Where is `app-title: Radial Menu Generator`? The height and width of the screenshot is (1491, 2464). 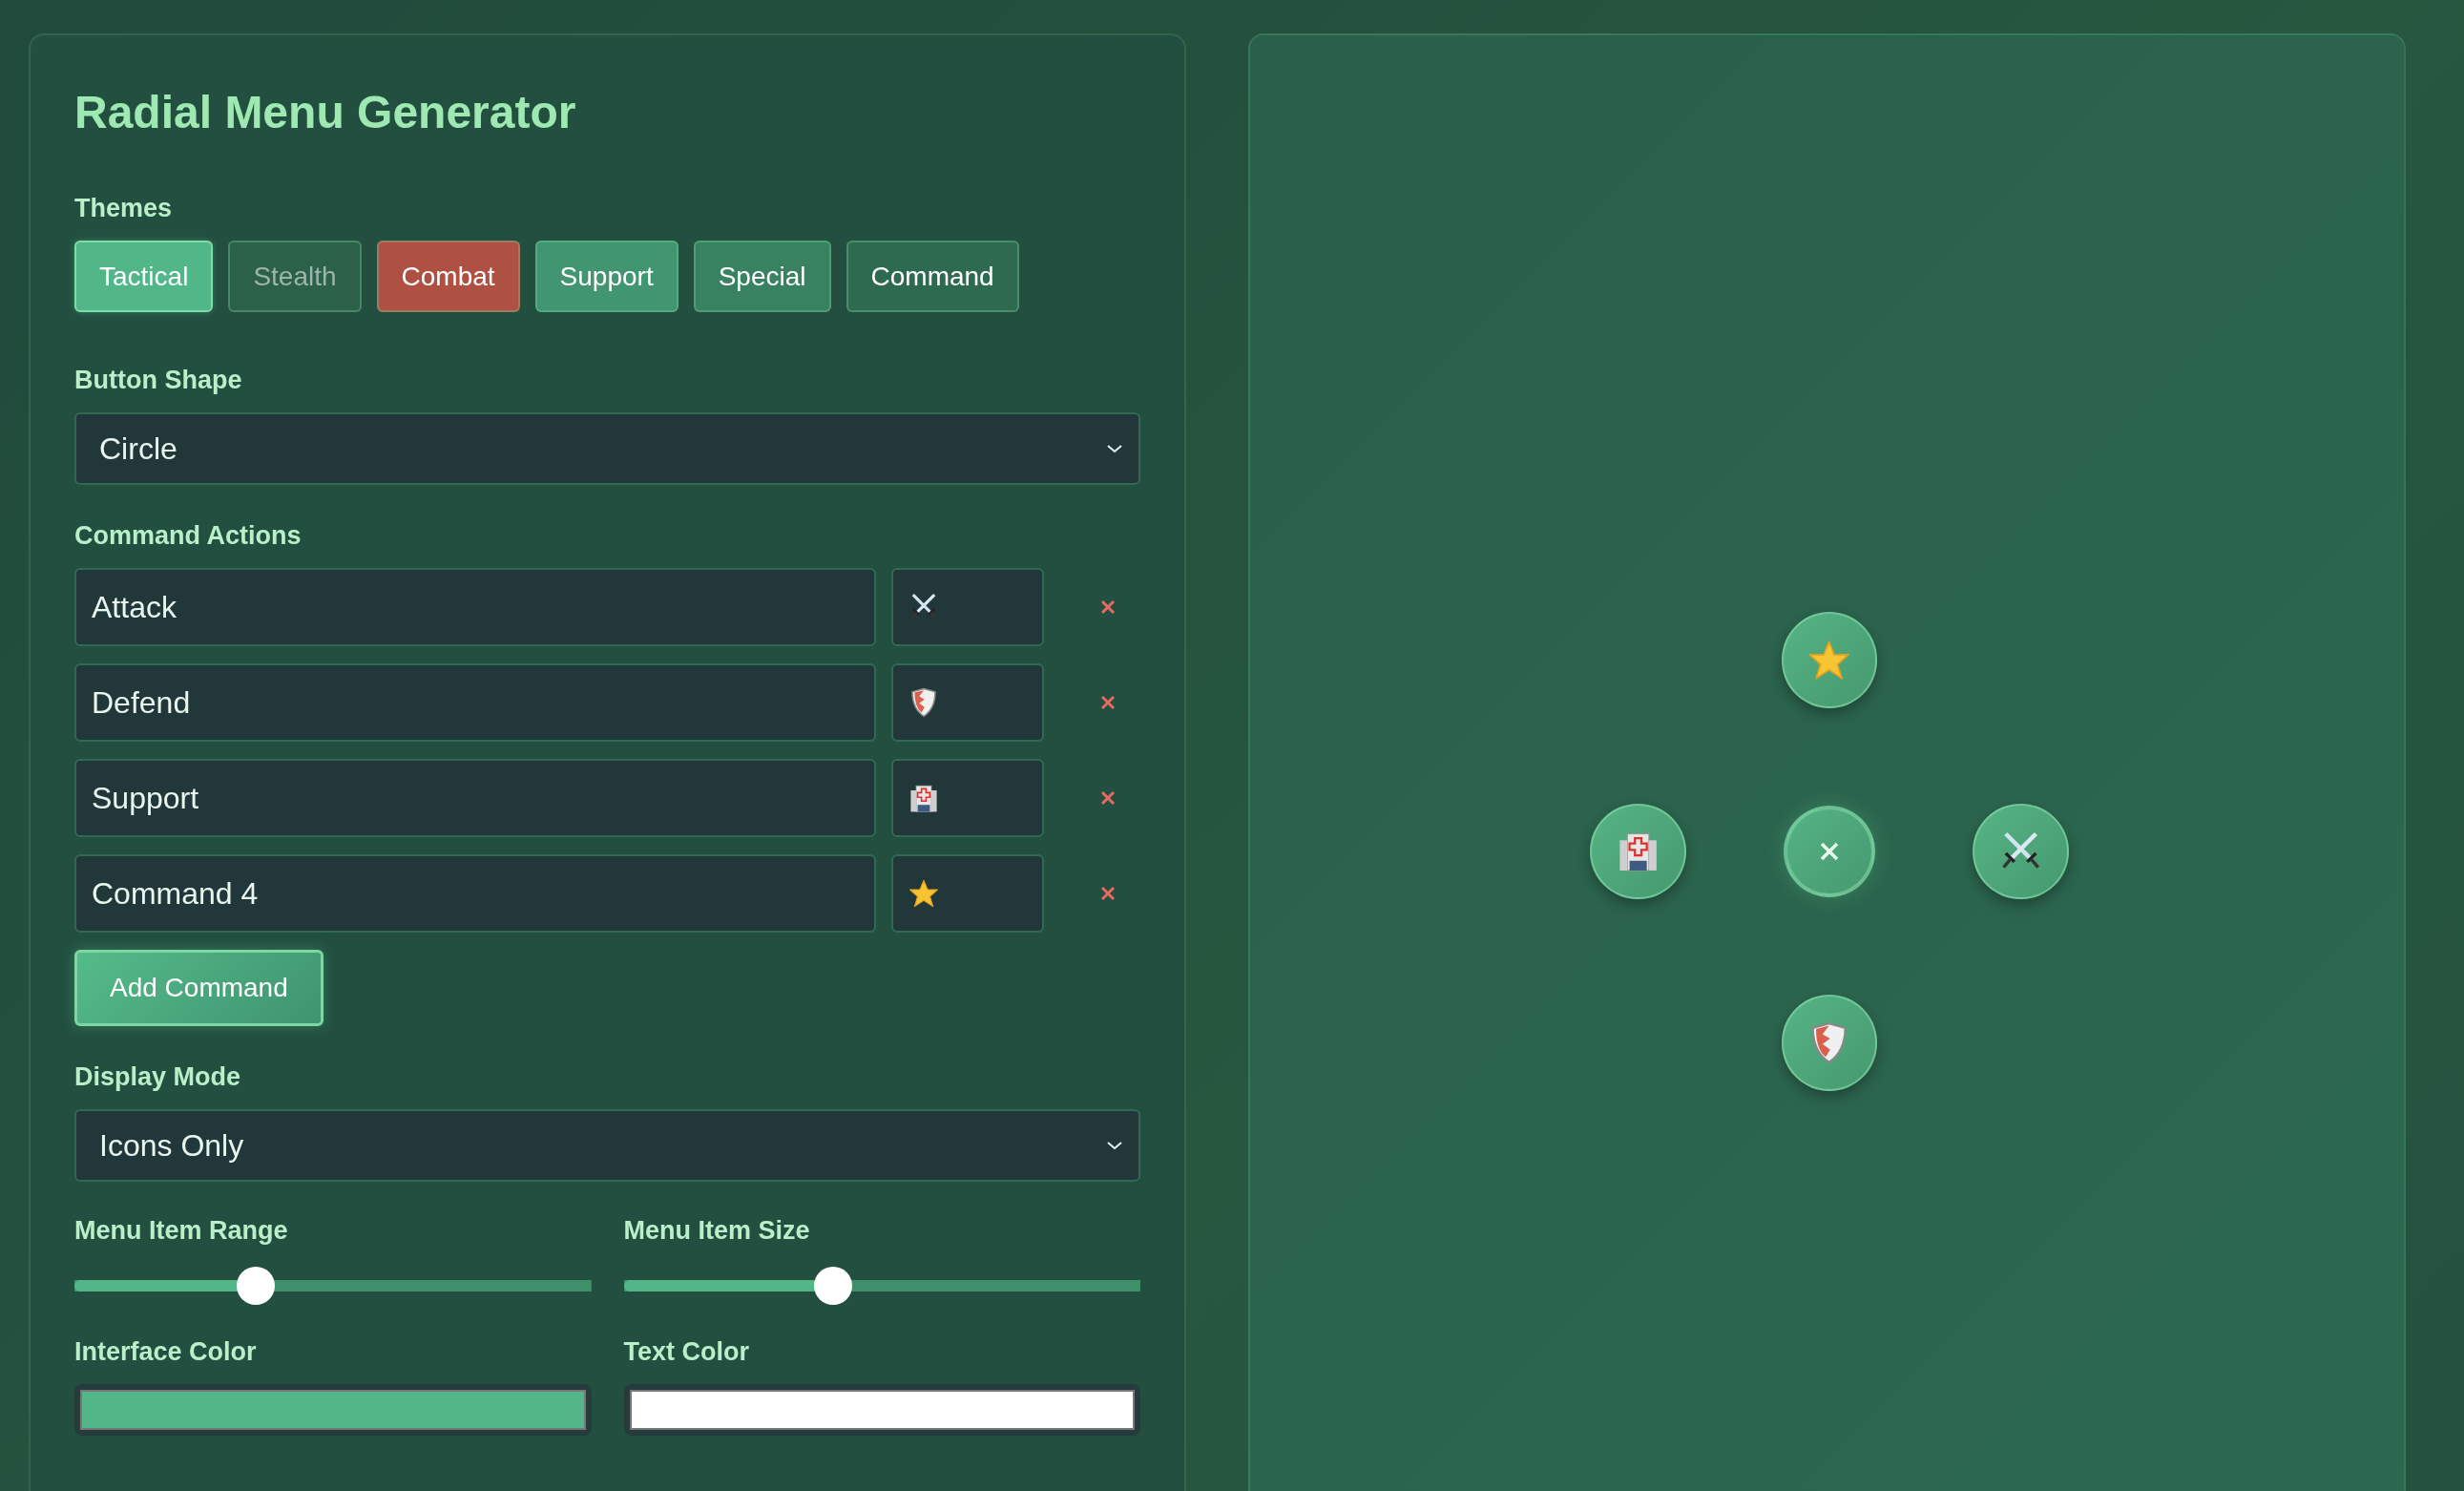
app-title: Radial Menu Generator is located at coordinates (325, 112).